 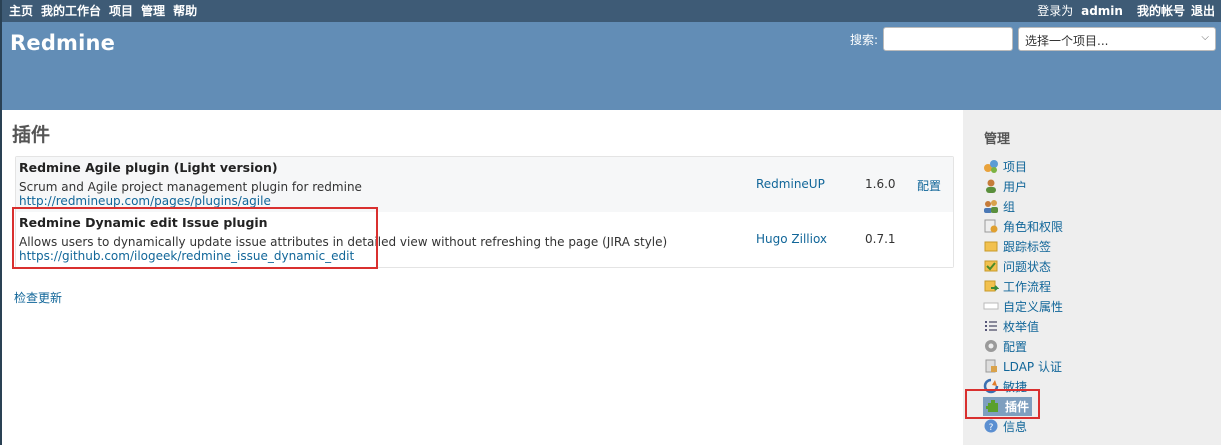 What do you see at coordinates (791, 239) in the screenshot?
I see `plugin-author: Hugo Zilliox` at bounding box center [791, 239].